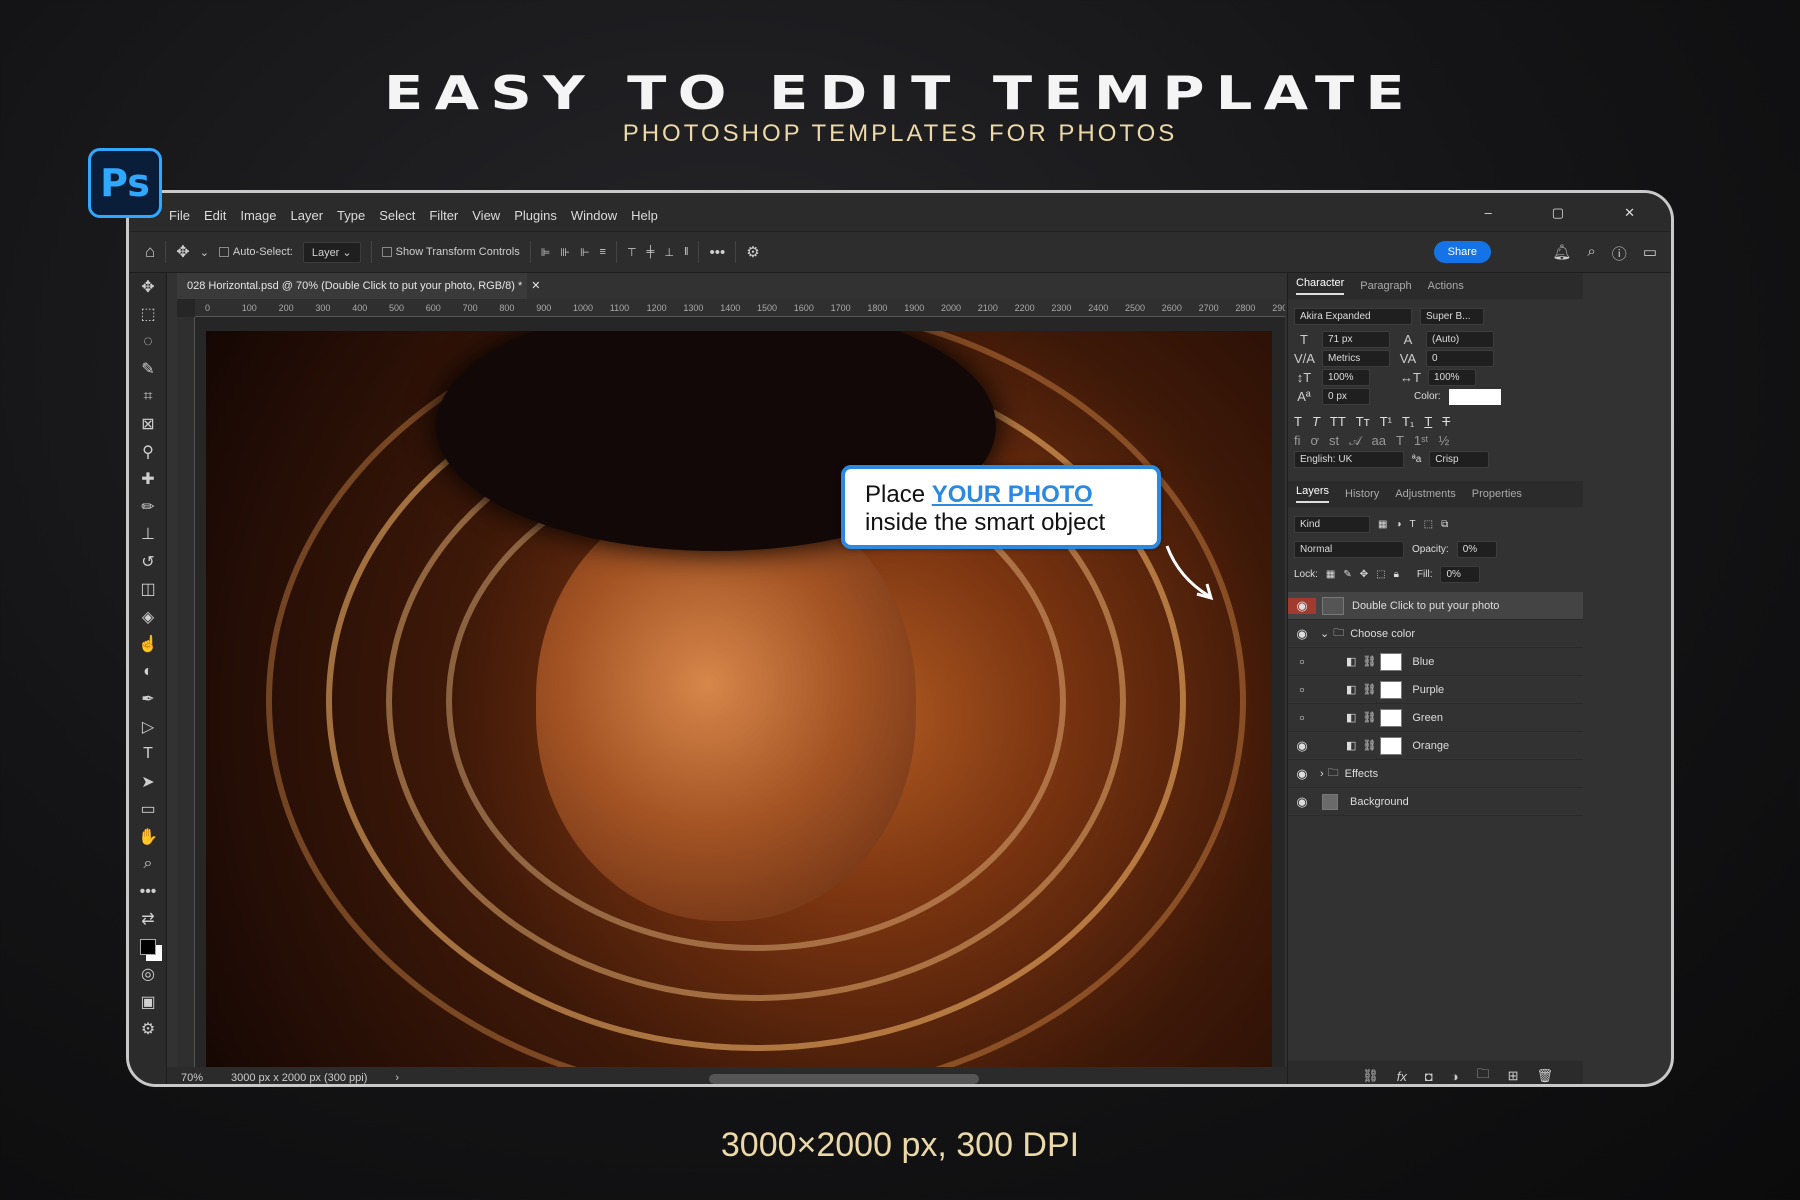  Describe the element at coordinates (1297, 440) in the screenshot. I see `ligature-icon: fi` at that location.